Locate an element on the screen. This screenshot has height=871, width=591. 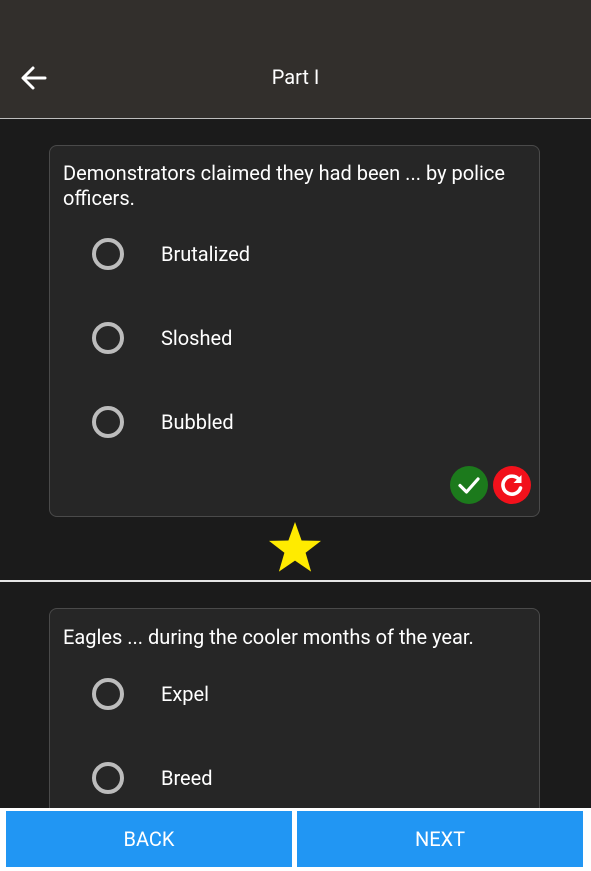
star-icon is located at coordinates (295, 547).